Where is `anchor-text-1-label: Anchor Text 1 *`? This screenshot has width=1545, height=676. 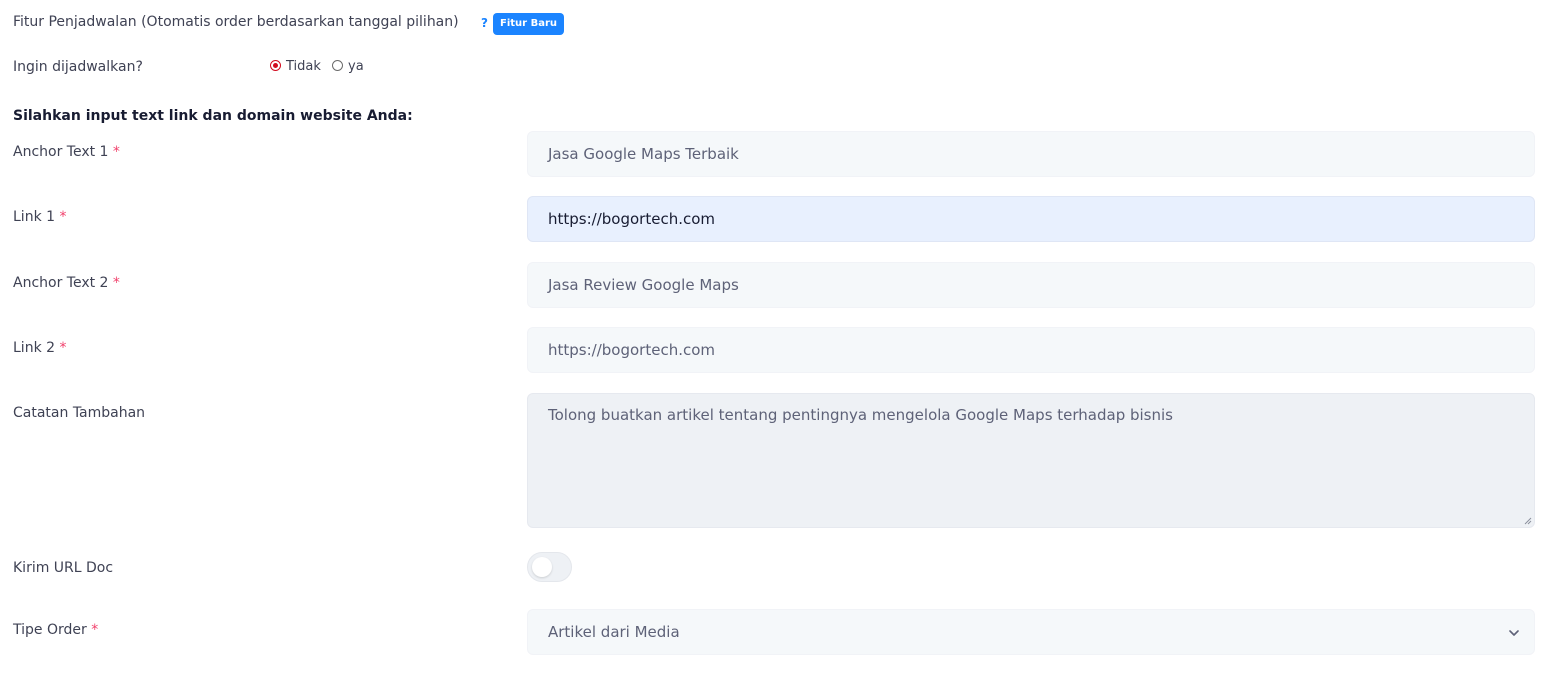 anchor-text-1-label: Anchor Text 1 * is located at coordinates (66, 152).